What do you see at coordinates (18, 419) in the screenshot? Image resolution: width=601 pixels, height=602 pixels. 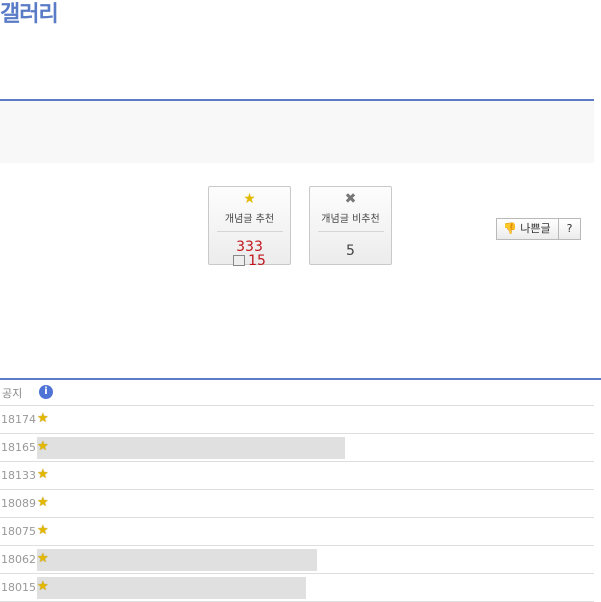 I see `post-number: 18174` at bounding box center [18, 419].